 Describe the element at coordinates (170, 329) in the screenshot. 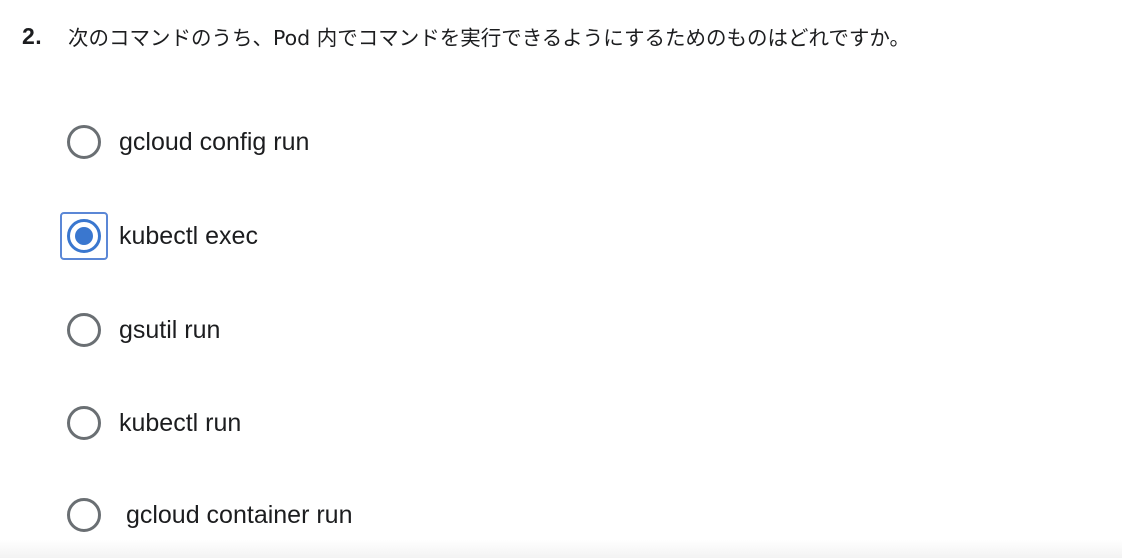

I see `option-label: gsutil run` at that location.